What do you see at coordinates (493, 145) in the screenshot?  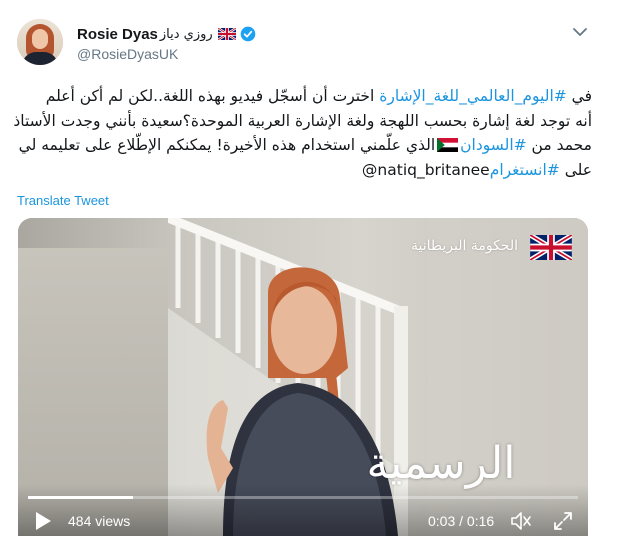 I see `hashtag-sudan: #السودان` at bounding box center [493, 145].